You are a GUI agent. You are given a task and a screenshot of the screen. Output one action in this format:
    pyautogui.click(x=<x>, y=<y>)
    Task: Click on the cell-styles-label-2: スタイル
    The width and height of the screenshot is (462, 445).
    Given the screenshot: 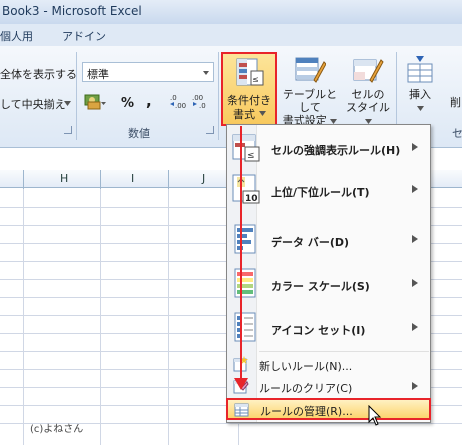 What is the action you would take?
    pyautogui.click(x=368, y=107)
    